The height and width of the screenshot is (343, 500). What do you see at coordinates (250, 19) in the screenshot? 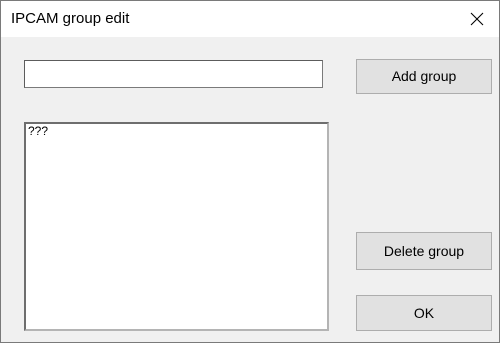
I see `title-bar: IPCAM group edit` at bounding box center [250, 19].